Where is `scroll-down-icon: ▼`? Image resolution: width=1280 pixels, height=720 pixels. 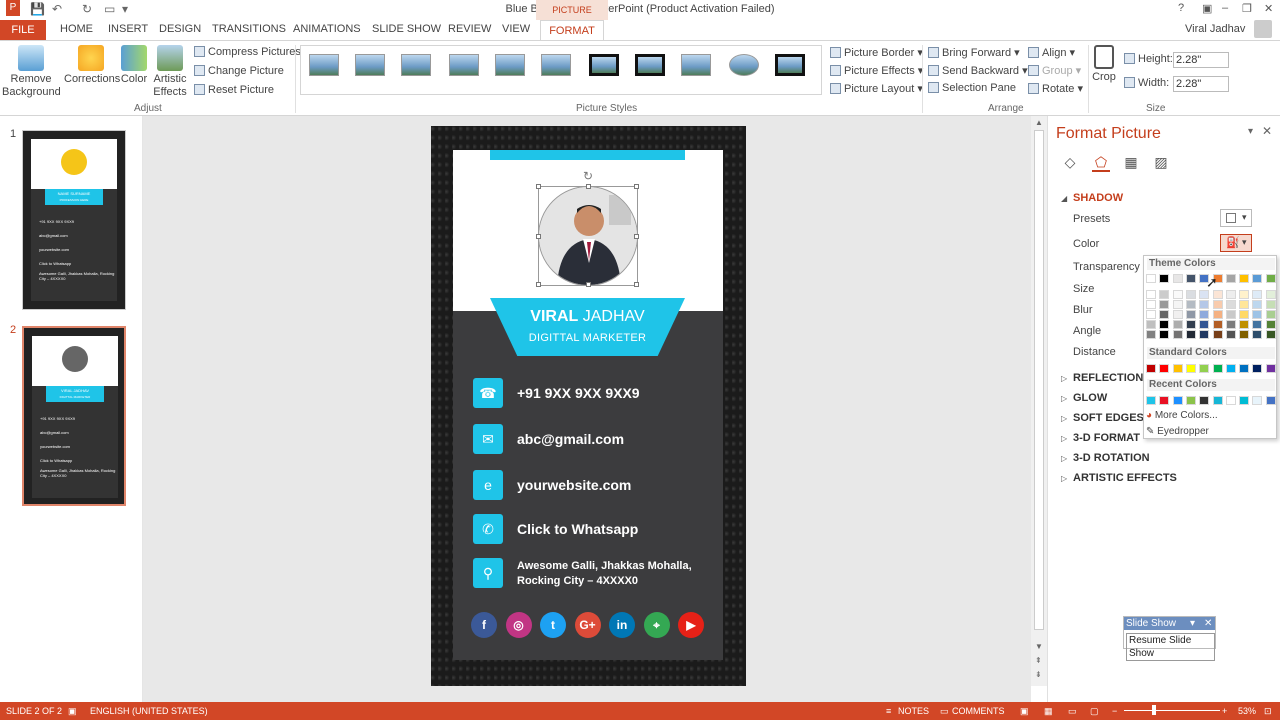
scroll-down-icon: ▼ is located at coordinates (1039, 646).